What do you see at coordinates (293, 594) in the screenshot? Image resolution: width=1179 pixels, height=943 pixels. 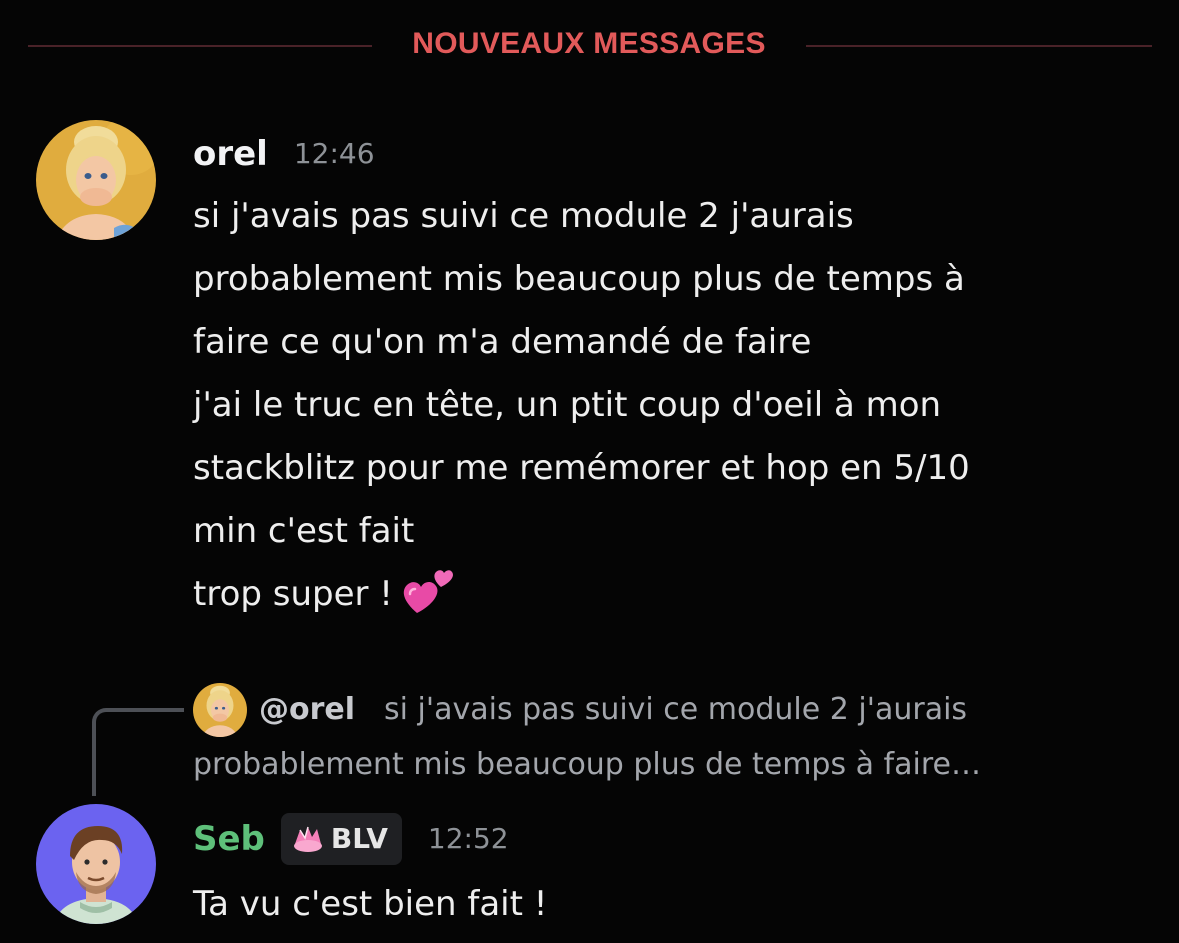 I see `message-line-text: trop super !` at bounding box center [293, 594].